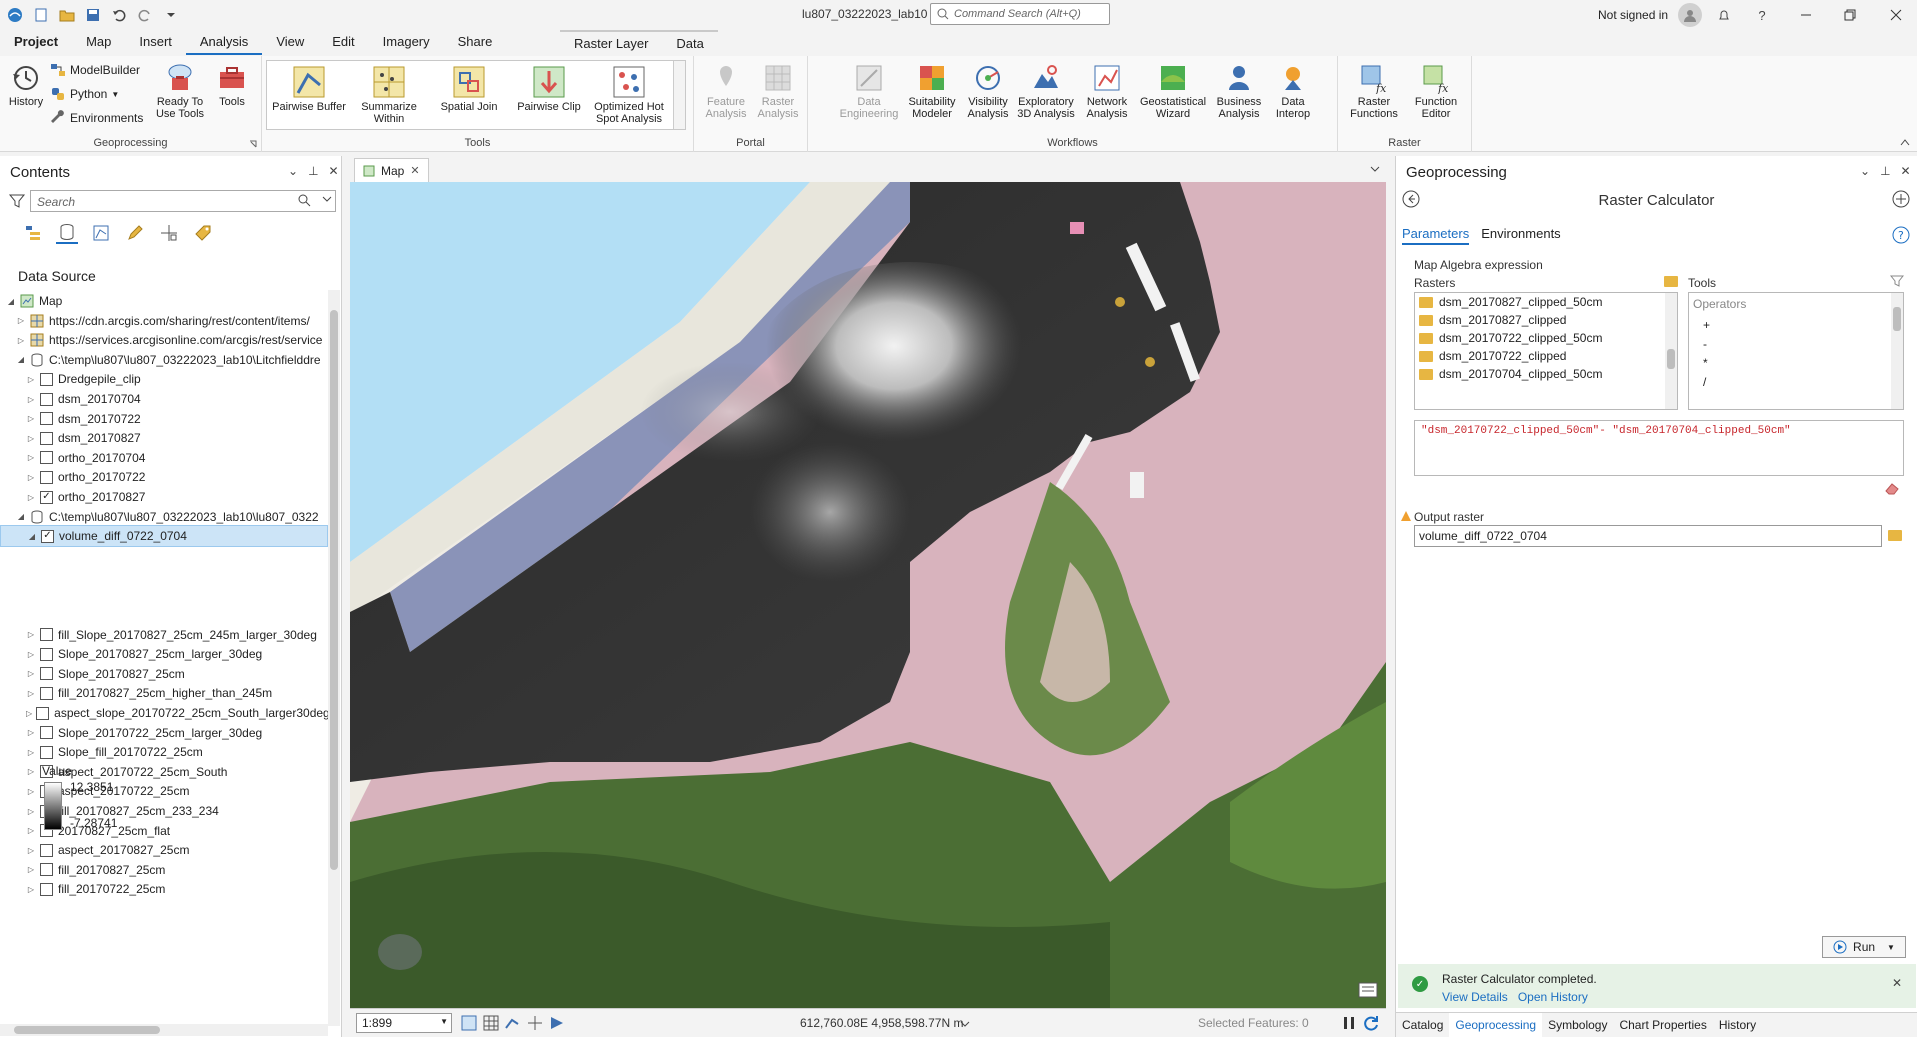 The width and height of the screenshot is (1917, 1037). Describe the element at coordinates (1368, 990) in the screenshot. I see `overview-icon` at that location.